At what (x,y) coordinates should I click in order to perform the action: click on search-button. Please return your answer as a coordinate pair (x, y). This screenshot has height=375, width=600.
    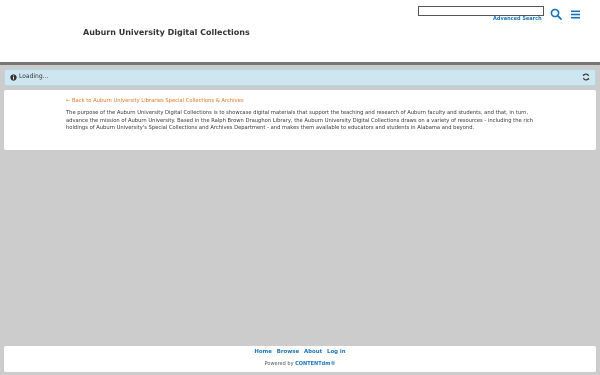
    Looking at the image, I should click on (556, 12).